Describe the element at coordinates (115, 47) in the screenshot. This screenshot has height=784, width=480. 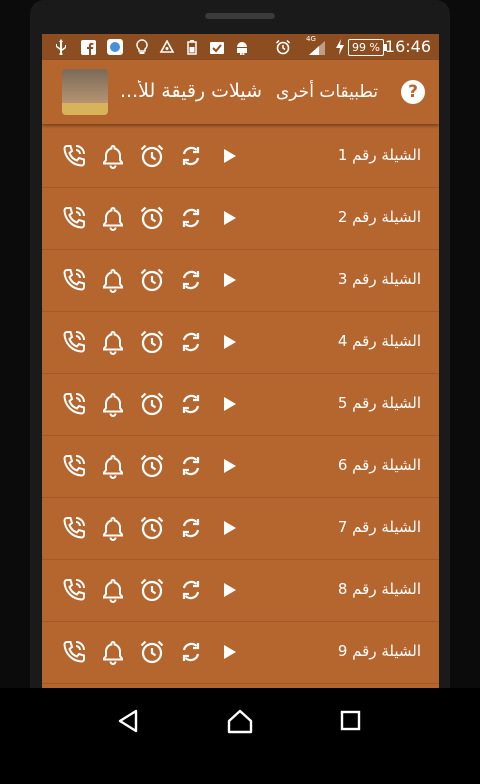
I see `app-notification-icon` at that location.